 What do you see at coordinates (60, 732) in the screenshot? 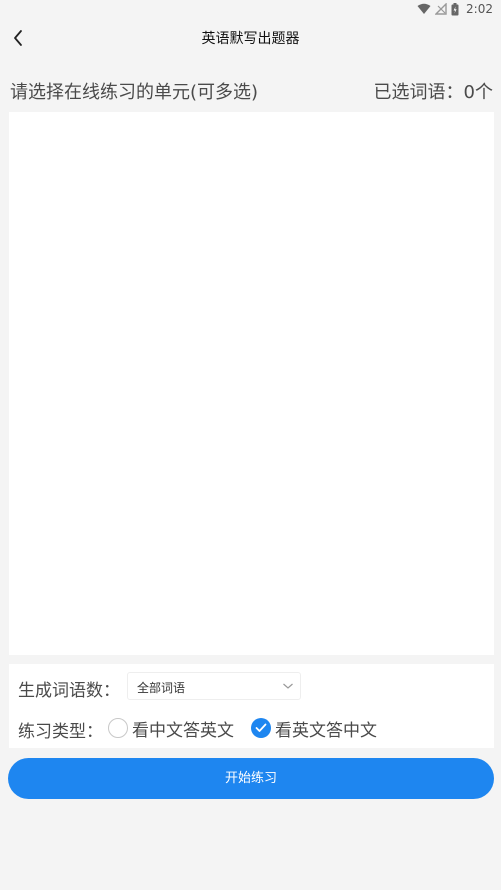
I see `practice-type-label: 练习类型：` at bounding box center [60, 732].